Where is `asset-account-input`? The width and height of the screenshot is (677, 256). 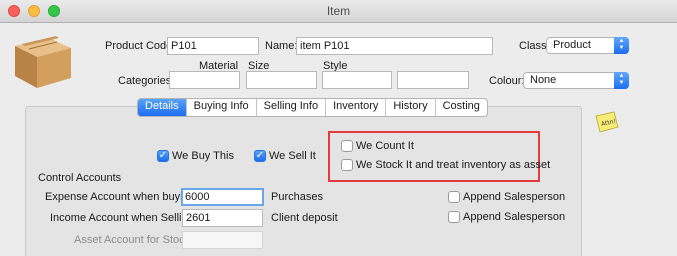
asset-account-input is located at coordinates (222, 240).